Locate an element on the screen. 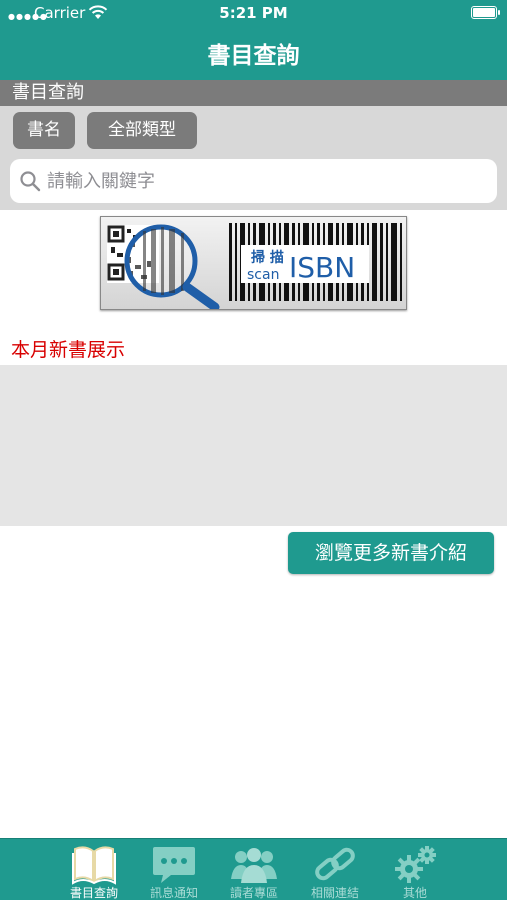 Image resolution: width=507 pixels, height=900 pixels. scan-isbn-button: 掃 描 scan ISBN is located at coordinates (253, 264).